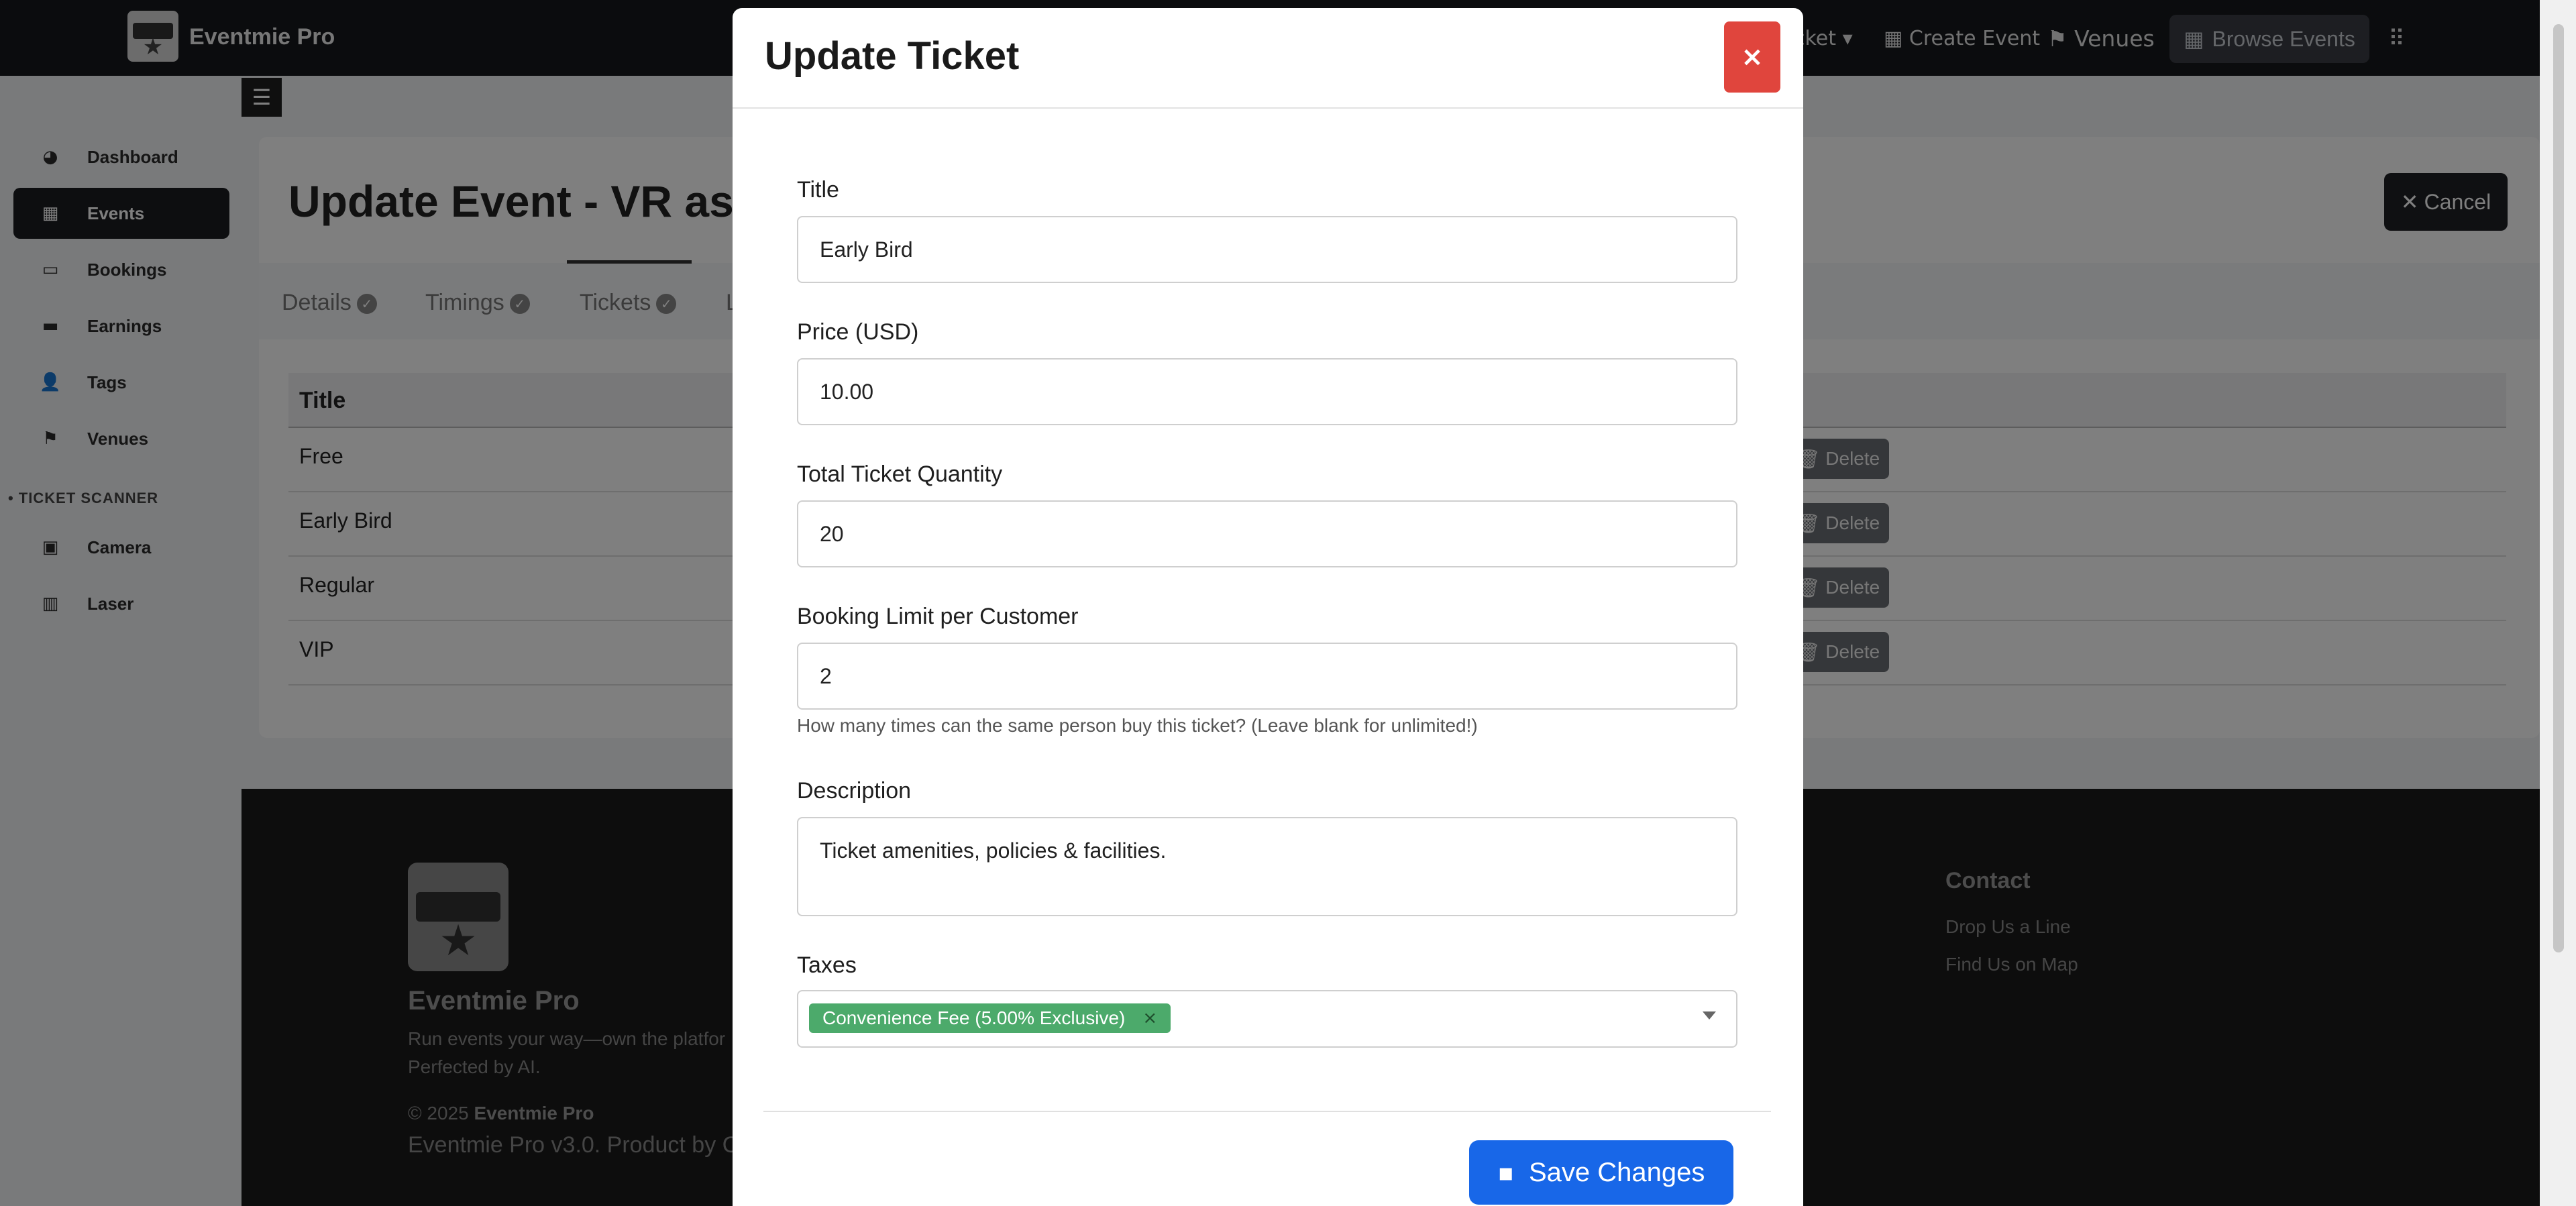  What do you see at coordinates (990, 1018) in the screenshot?
I see `tax-chip: Convenience Fee (5.00% Exclusive) ×` at bounding box center [990, 1018].